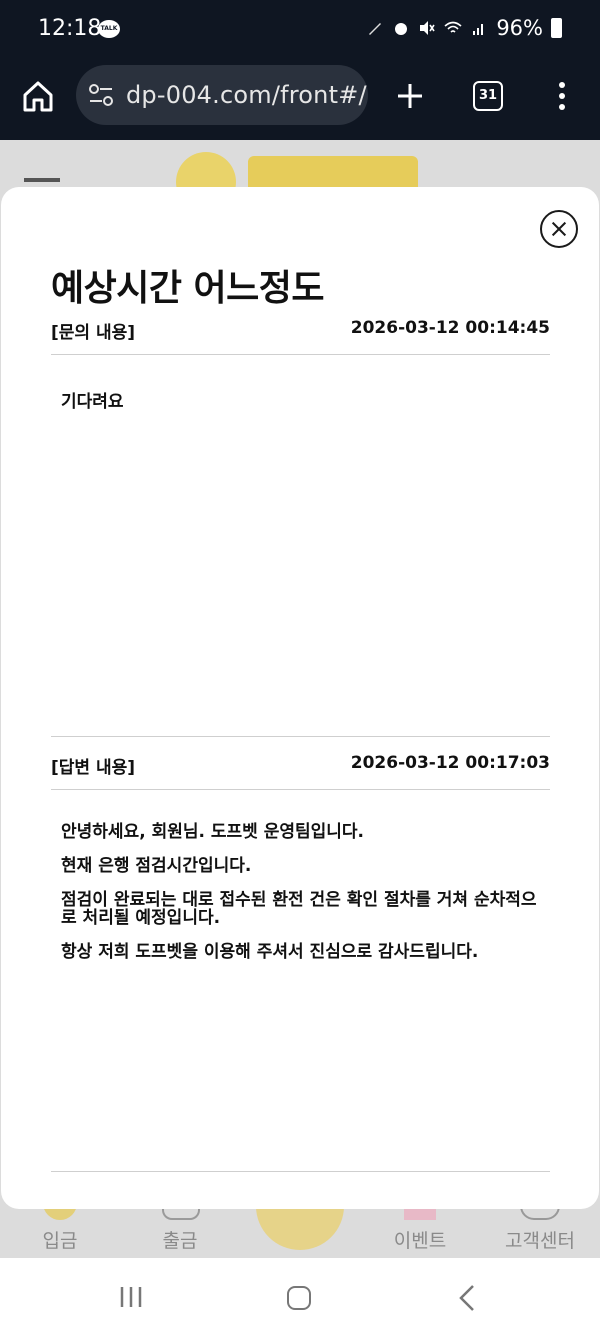 The height and width of the screenshot is (1333, 600). I want to click on status-icons: 96%, so click(464, 28).